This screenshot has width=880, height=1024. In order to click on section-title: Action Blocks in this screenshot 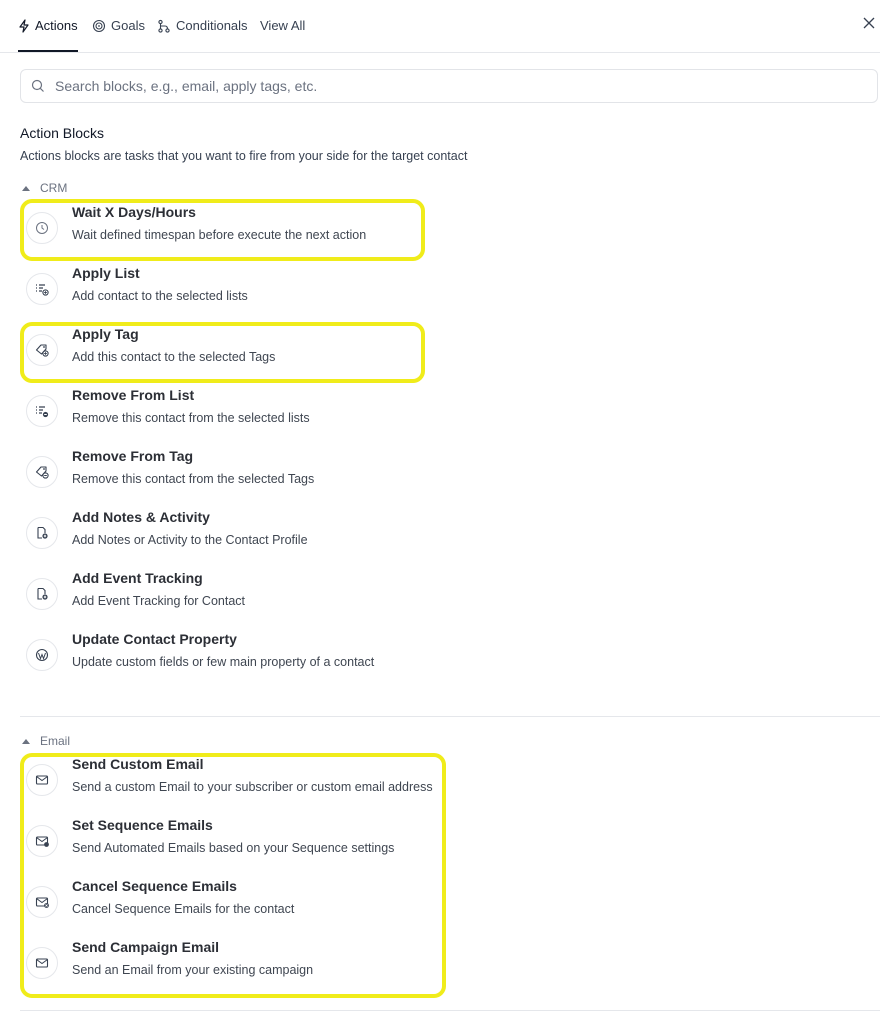, I will do `click(62, 133)`.